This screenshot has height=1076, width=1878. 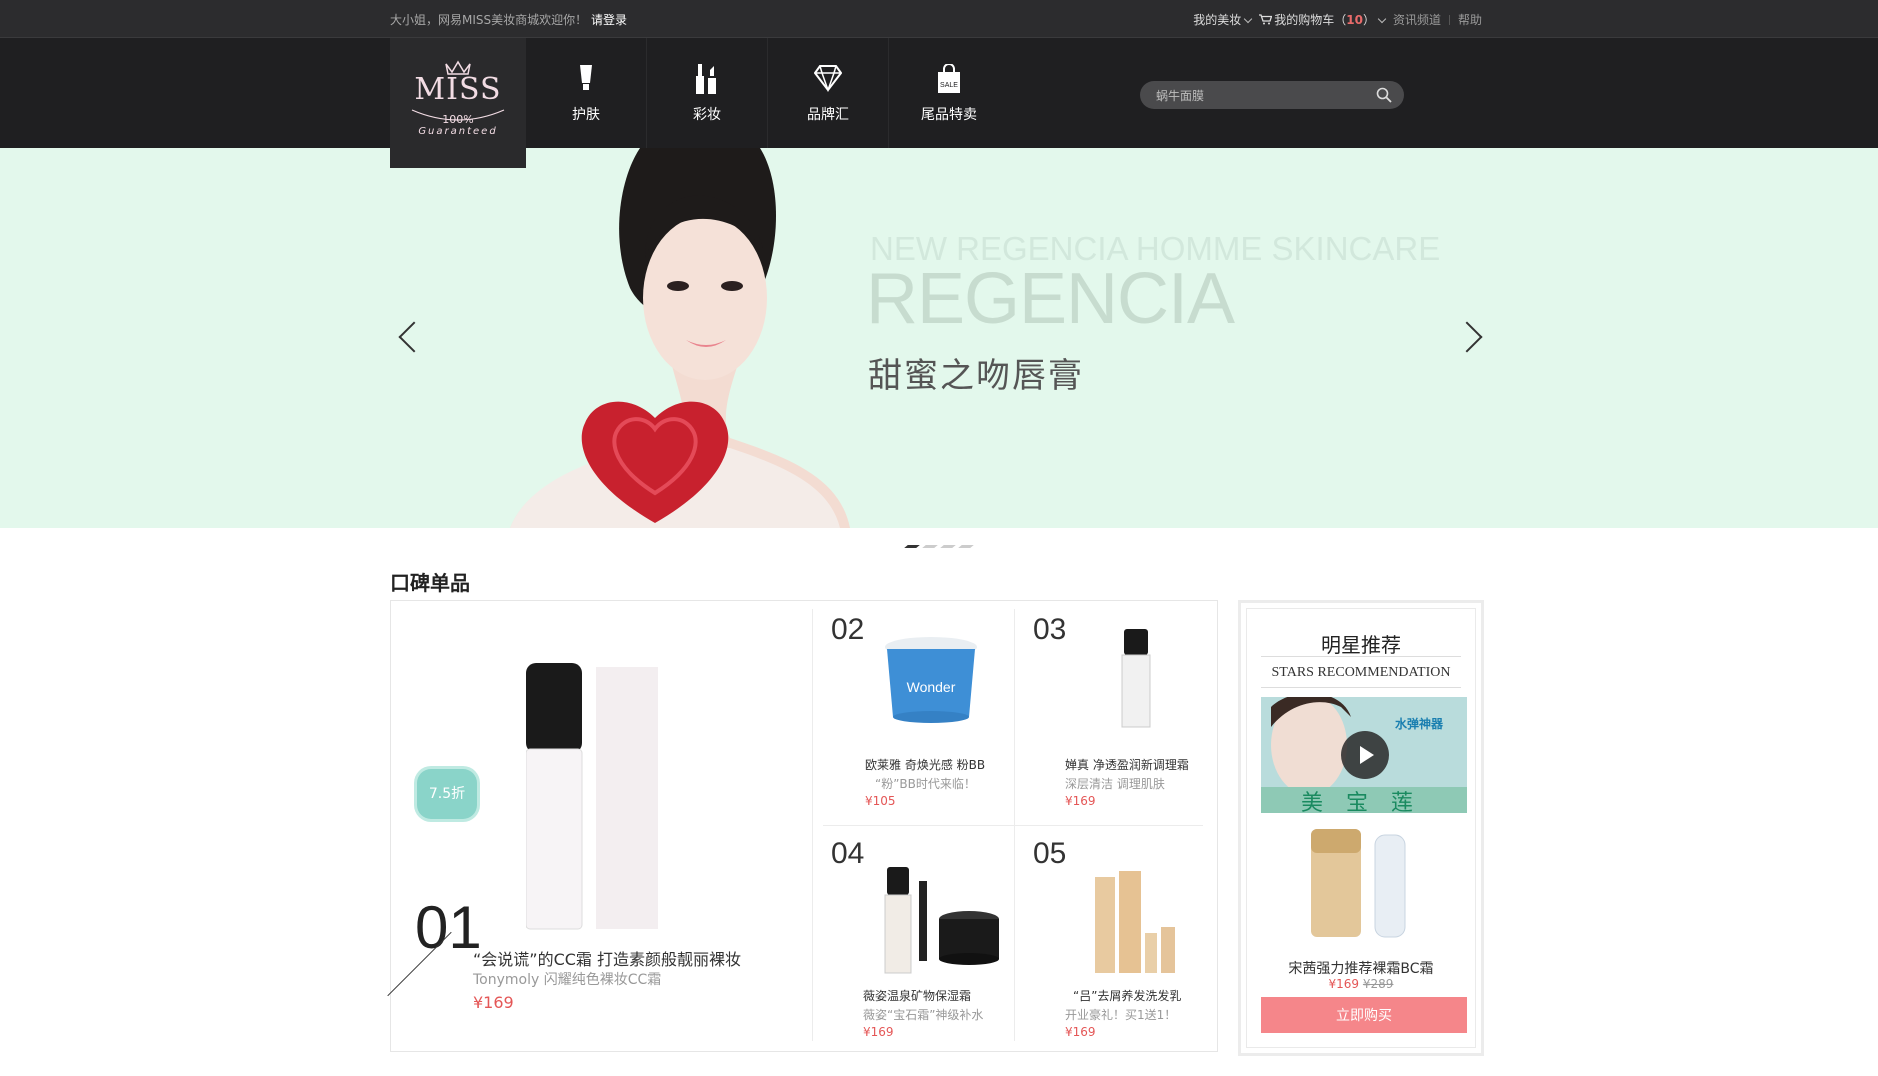 I want to click on product-number: 02, so click(x=848, y=629).